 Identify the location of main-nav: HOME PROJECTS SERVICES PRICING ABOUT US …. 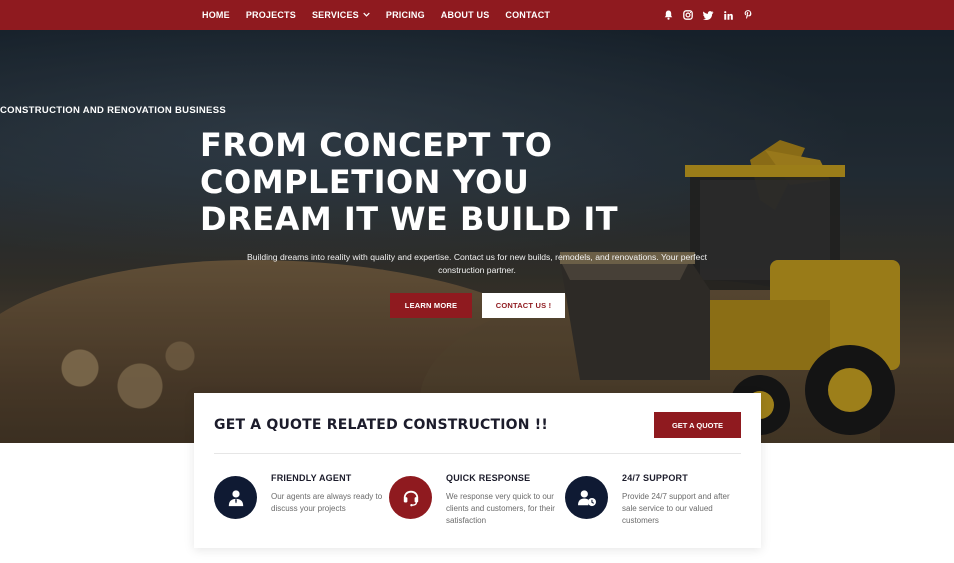
(384, 15).